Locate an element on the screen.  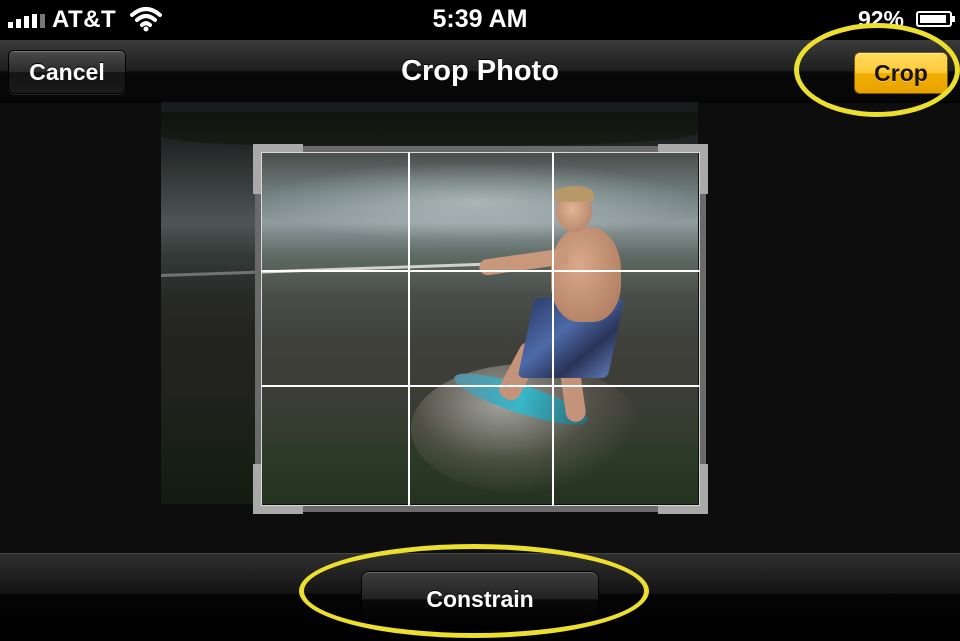
crop-handle-top-right is located at coordinates (683, 169).